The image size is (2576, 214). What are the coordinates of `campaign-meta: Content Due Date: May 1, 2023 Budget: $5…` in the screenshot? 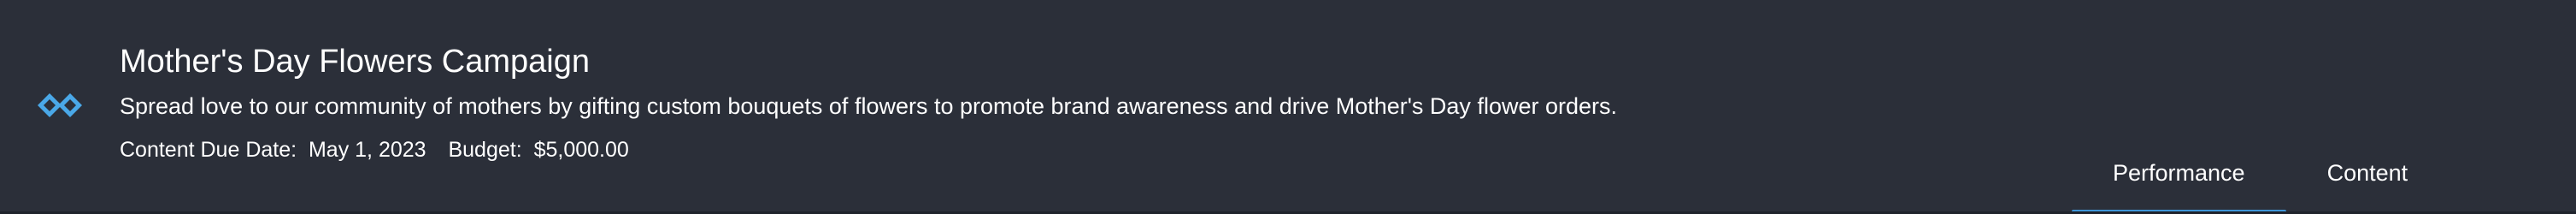 It's located at (374, 149).